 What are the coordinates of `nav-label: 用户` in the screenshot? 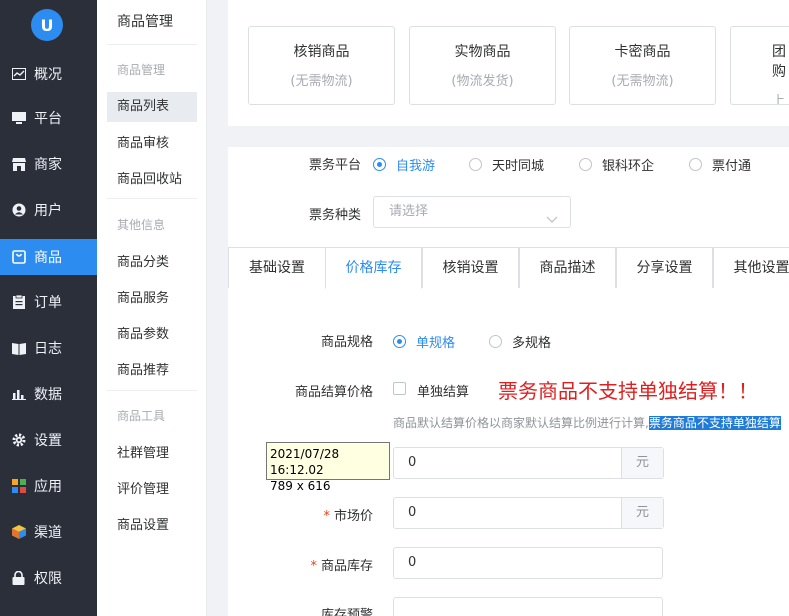 It's located at (48, 211).